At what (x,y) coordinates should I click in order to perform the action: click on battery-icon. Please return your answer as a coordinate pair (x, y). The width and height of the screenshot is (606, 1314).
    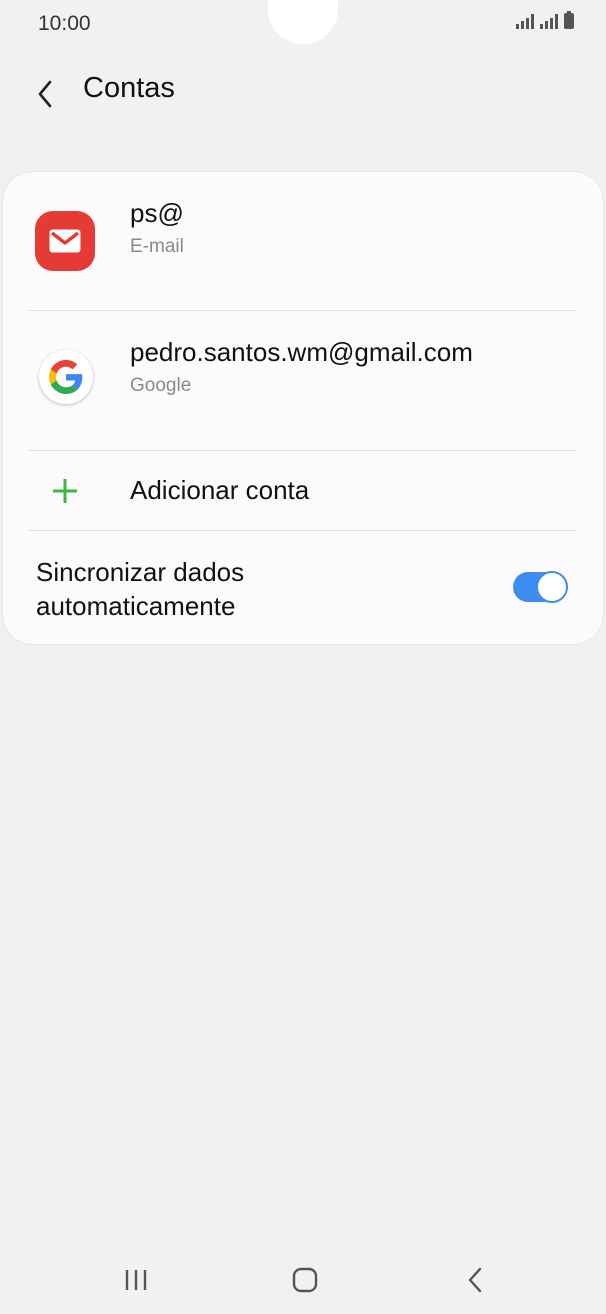
    Looking at the image, I should click on (569, 20).